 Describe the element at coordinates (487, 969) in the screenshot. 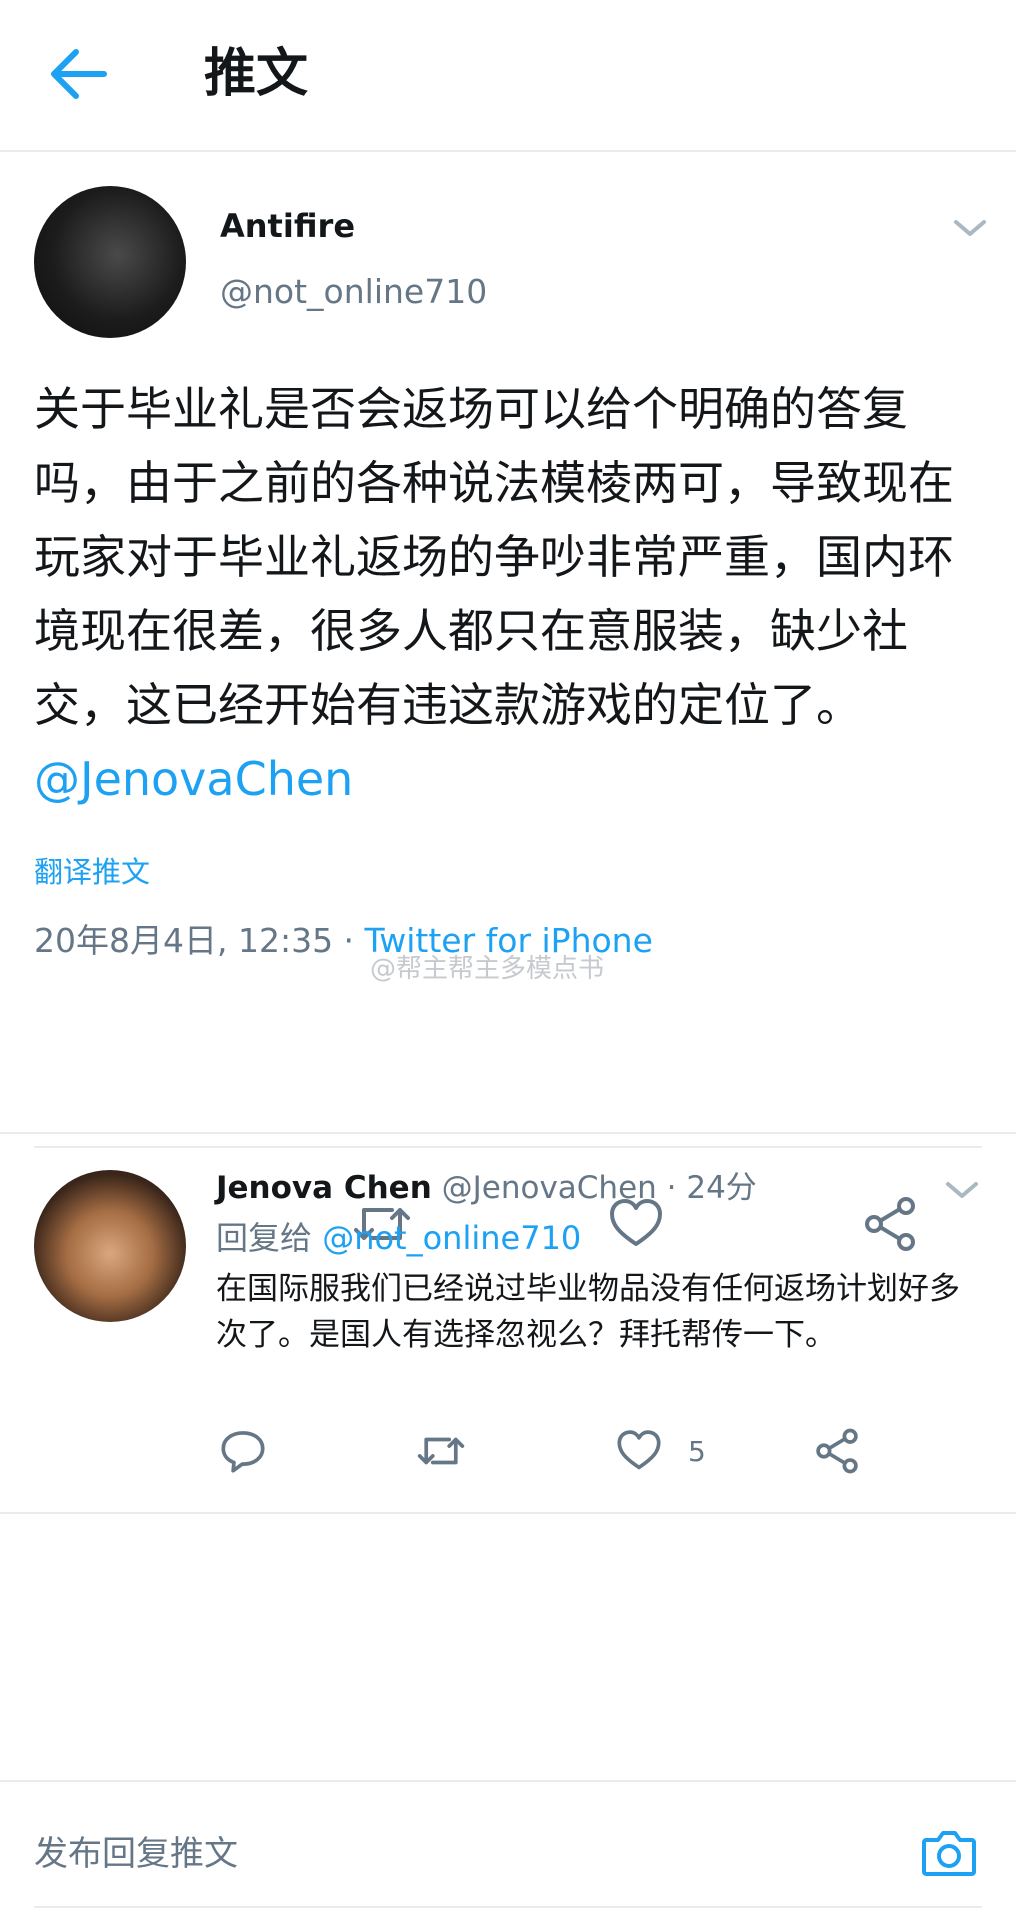

I see `watermark: @帮主帮主多模点书` at that location.